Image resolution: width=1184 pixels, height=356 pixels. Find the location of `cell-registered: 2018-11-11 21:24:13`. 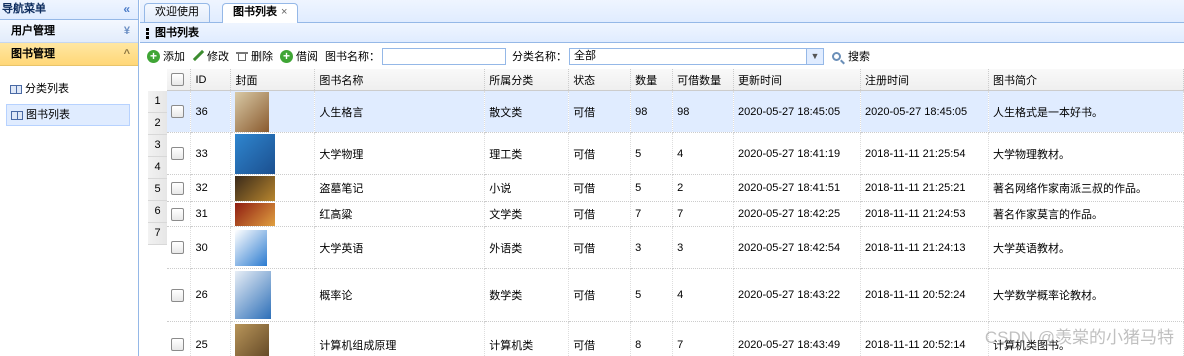

cell-registered: 2018-11-11 21:24:13 is located at coordinates (924, 247).